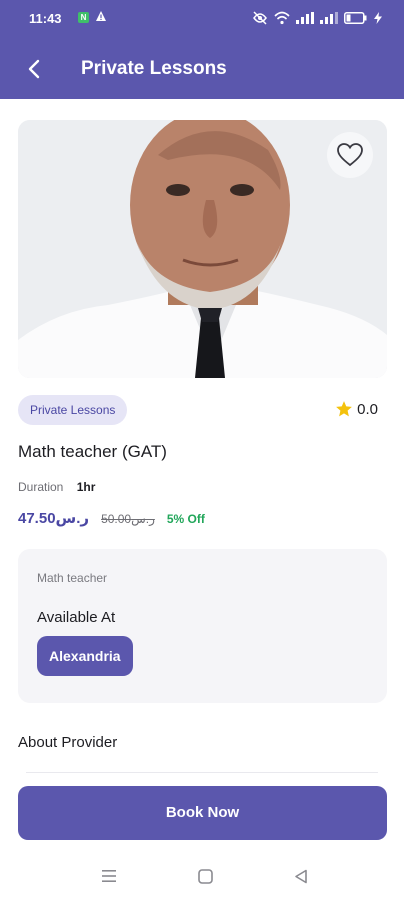 Image resolution: width=404 pixels, height=900 pixels. Describe the element at coordinates (185, 519) in the screenshot. I see `discount-badge: 5% Off` at that location.